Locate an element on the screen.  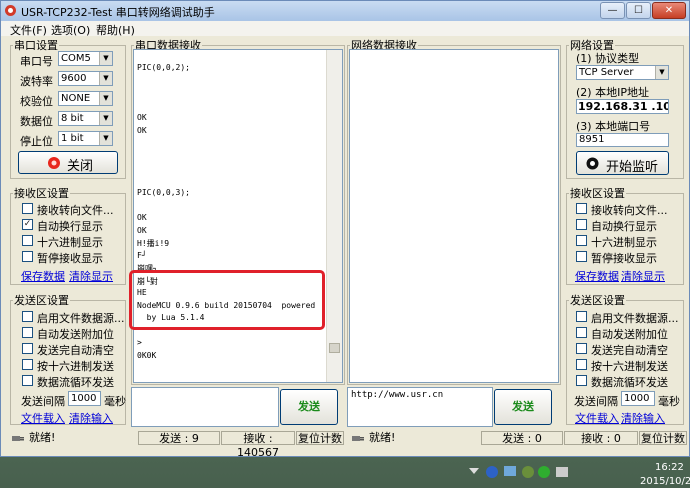
tray-icons is located at coordinates (518, 472).